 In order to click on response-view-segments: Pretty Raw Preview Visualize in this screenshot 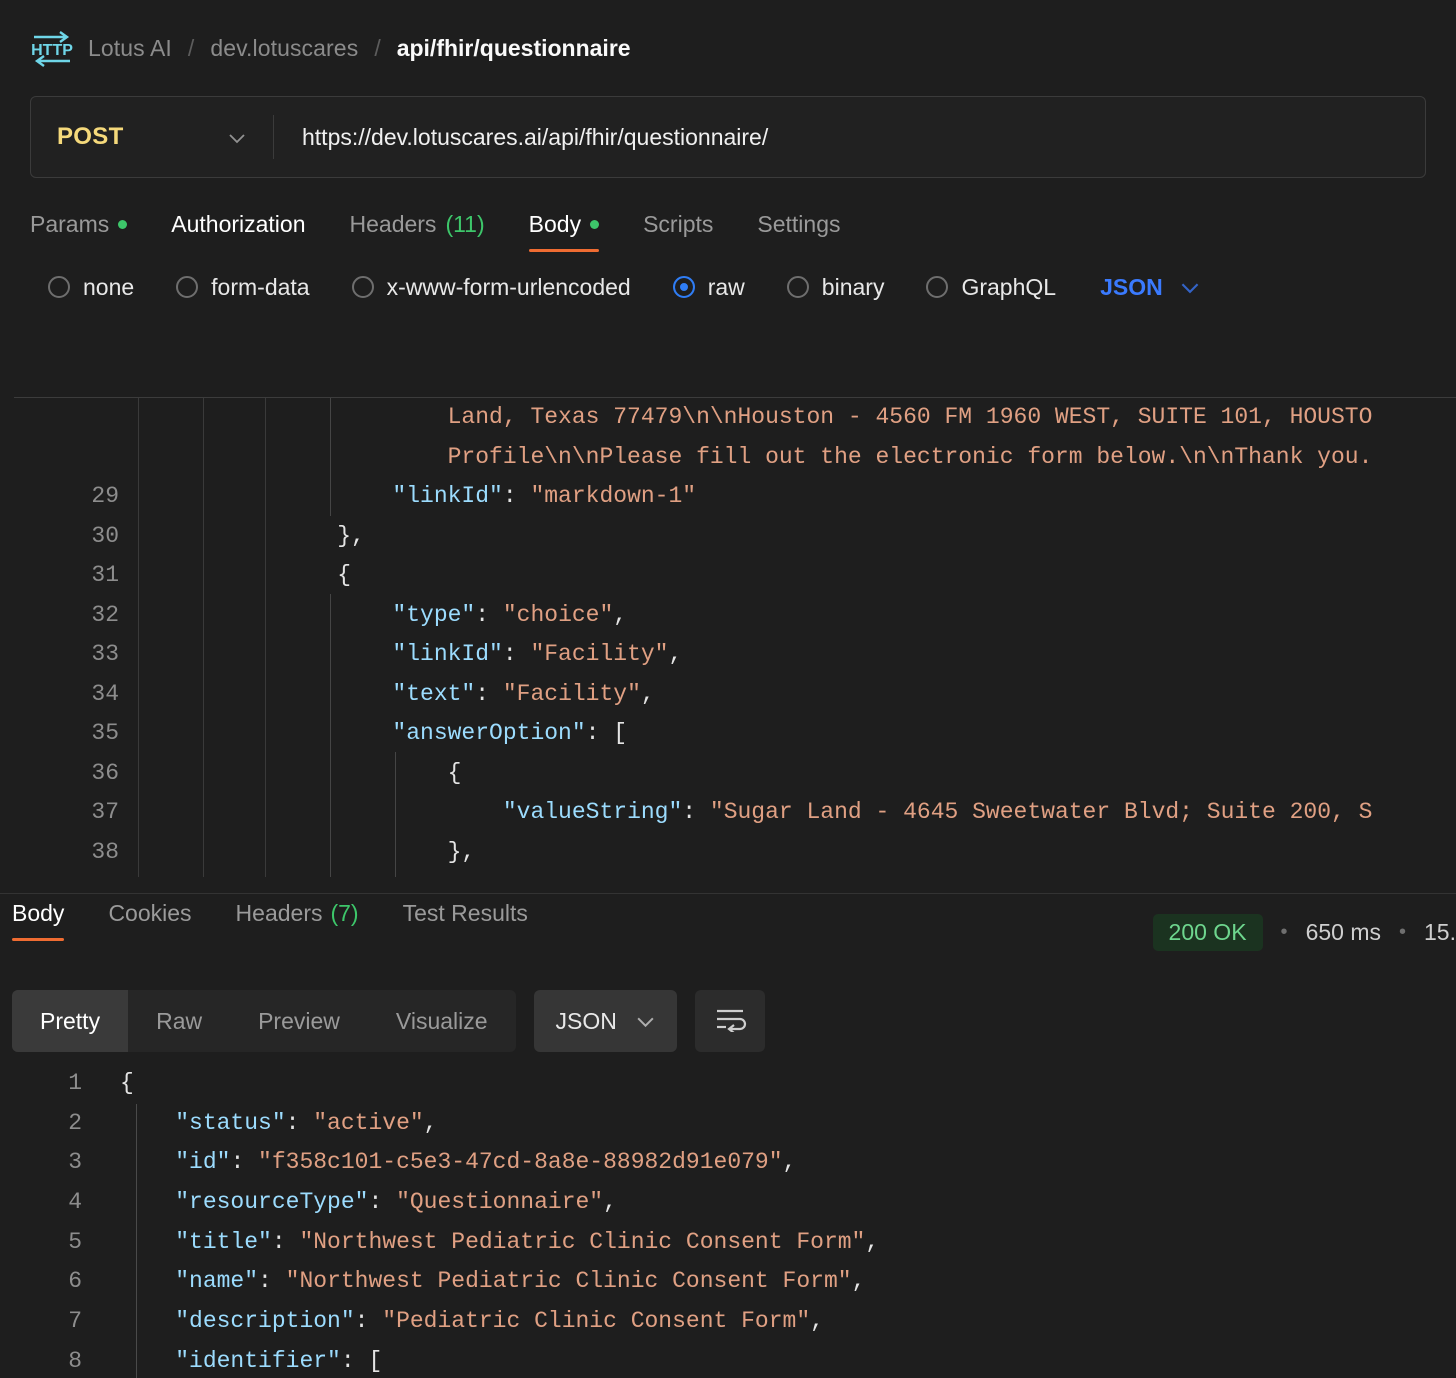, I will do `click(264, 1021)`.